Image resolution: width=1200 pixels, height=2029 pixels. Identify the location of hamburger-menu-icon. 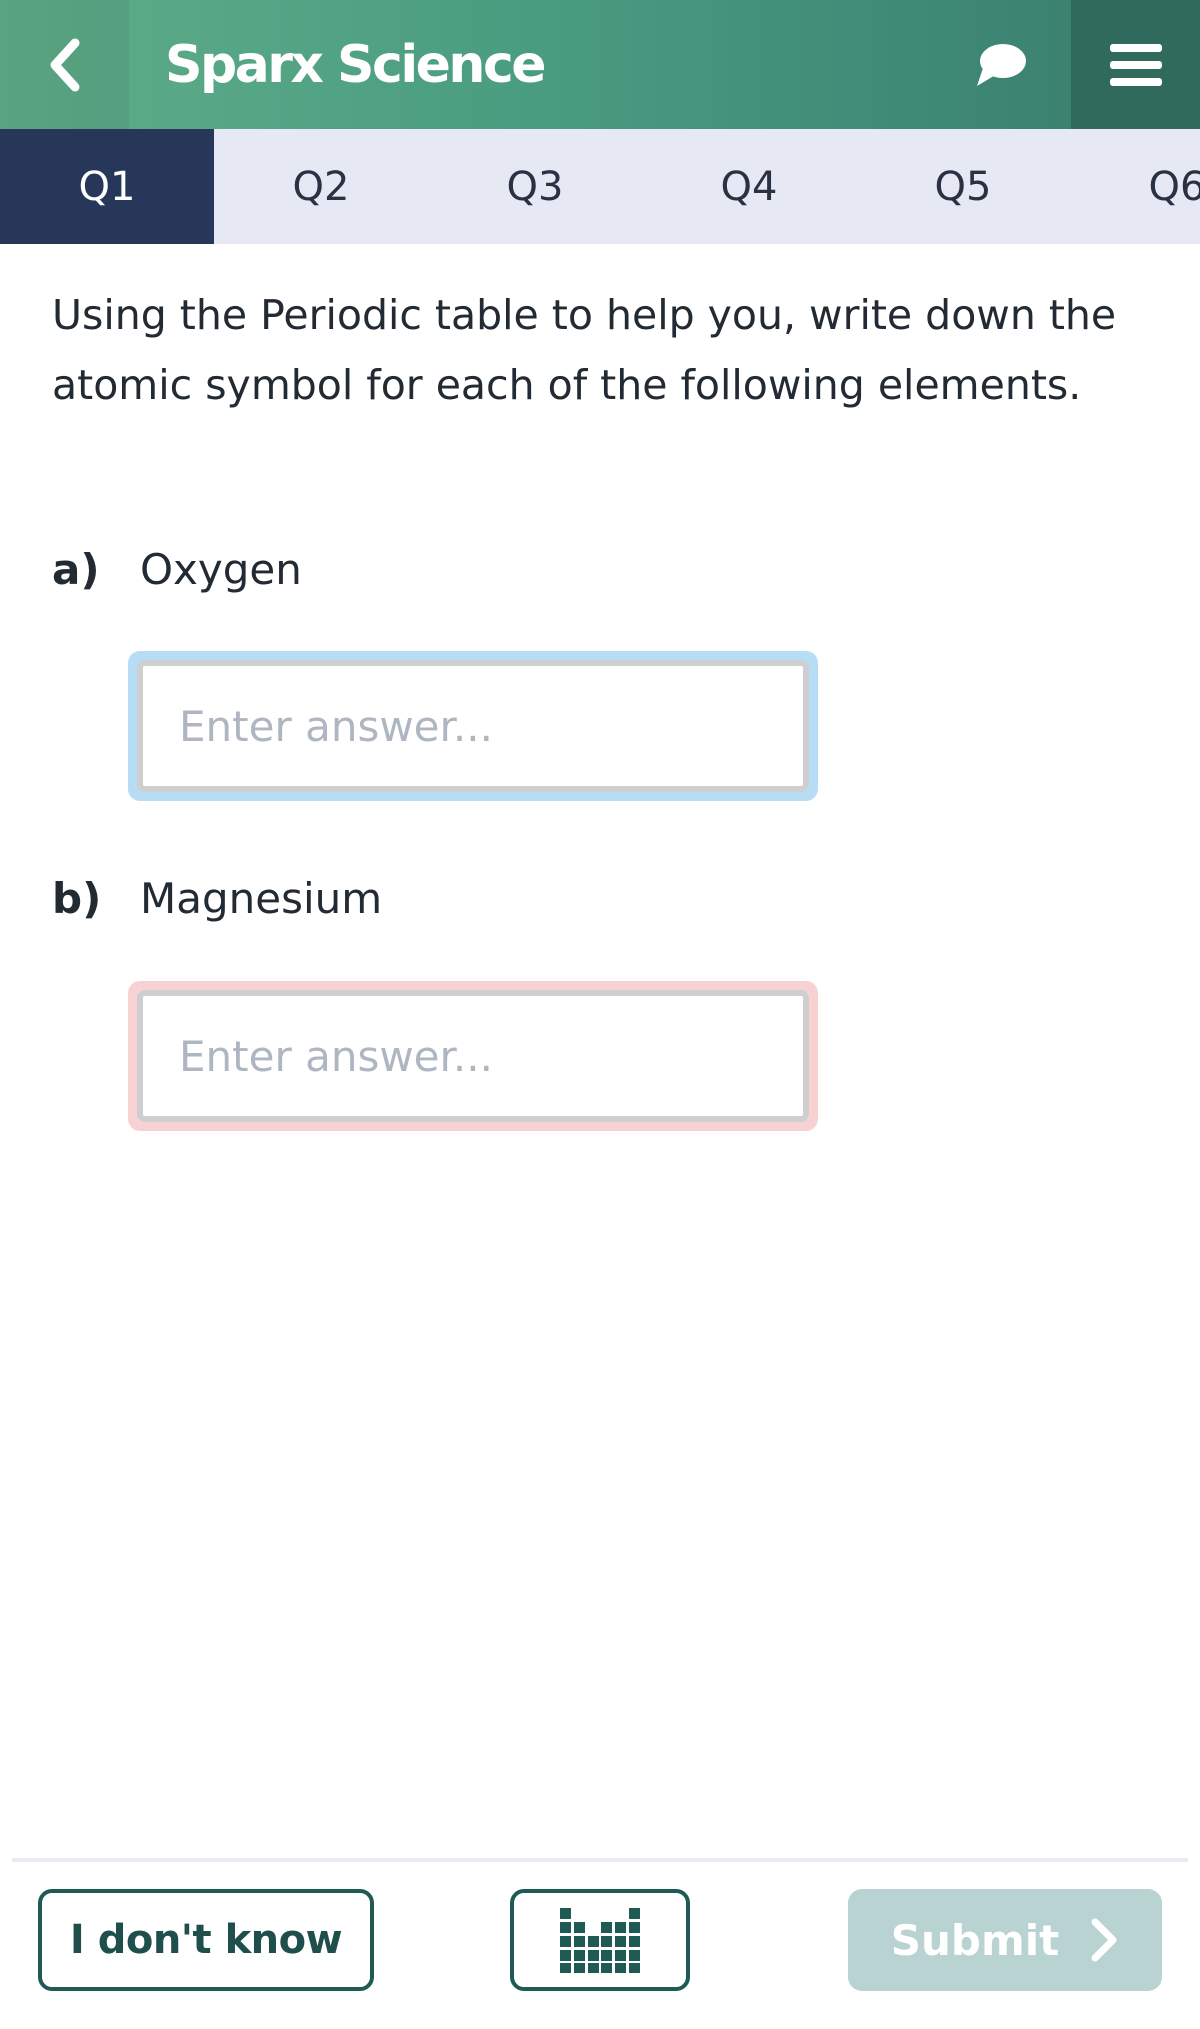
(1135, 64).